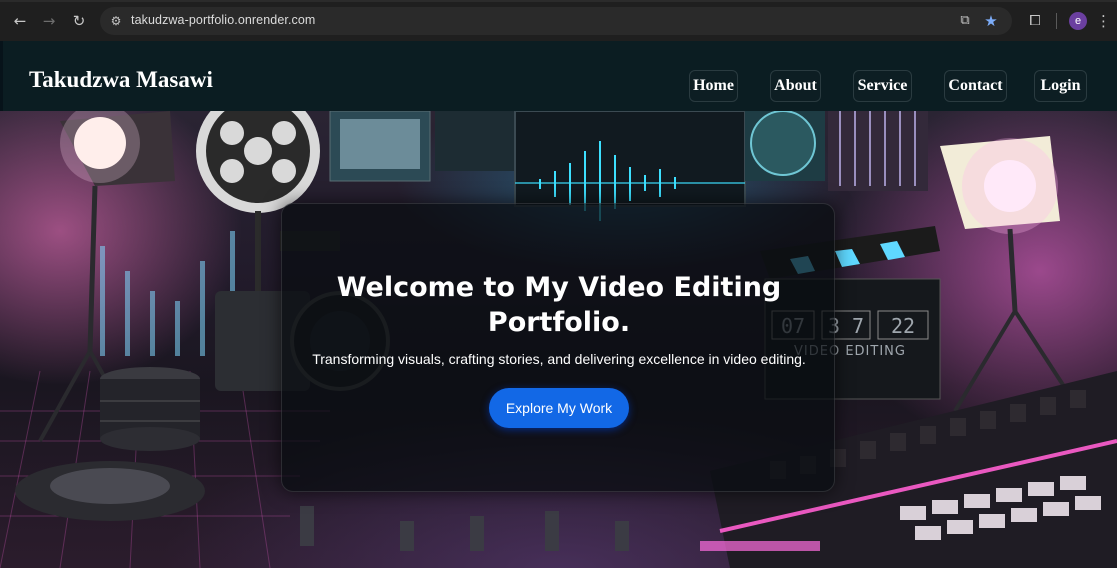 The height and width of the screenshot is (568, 1117). Describe the element at coordinates (1011, 274) in the screenshot. I see `right-spotlight` at that location.